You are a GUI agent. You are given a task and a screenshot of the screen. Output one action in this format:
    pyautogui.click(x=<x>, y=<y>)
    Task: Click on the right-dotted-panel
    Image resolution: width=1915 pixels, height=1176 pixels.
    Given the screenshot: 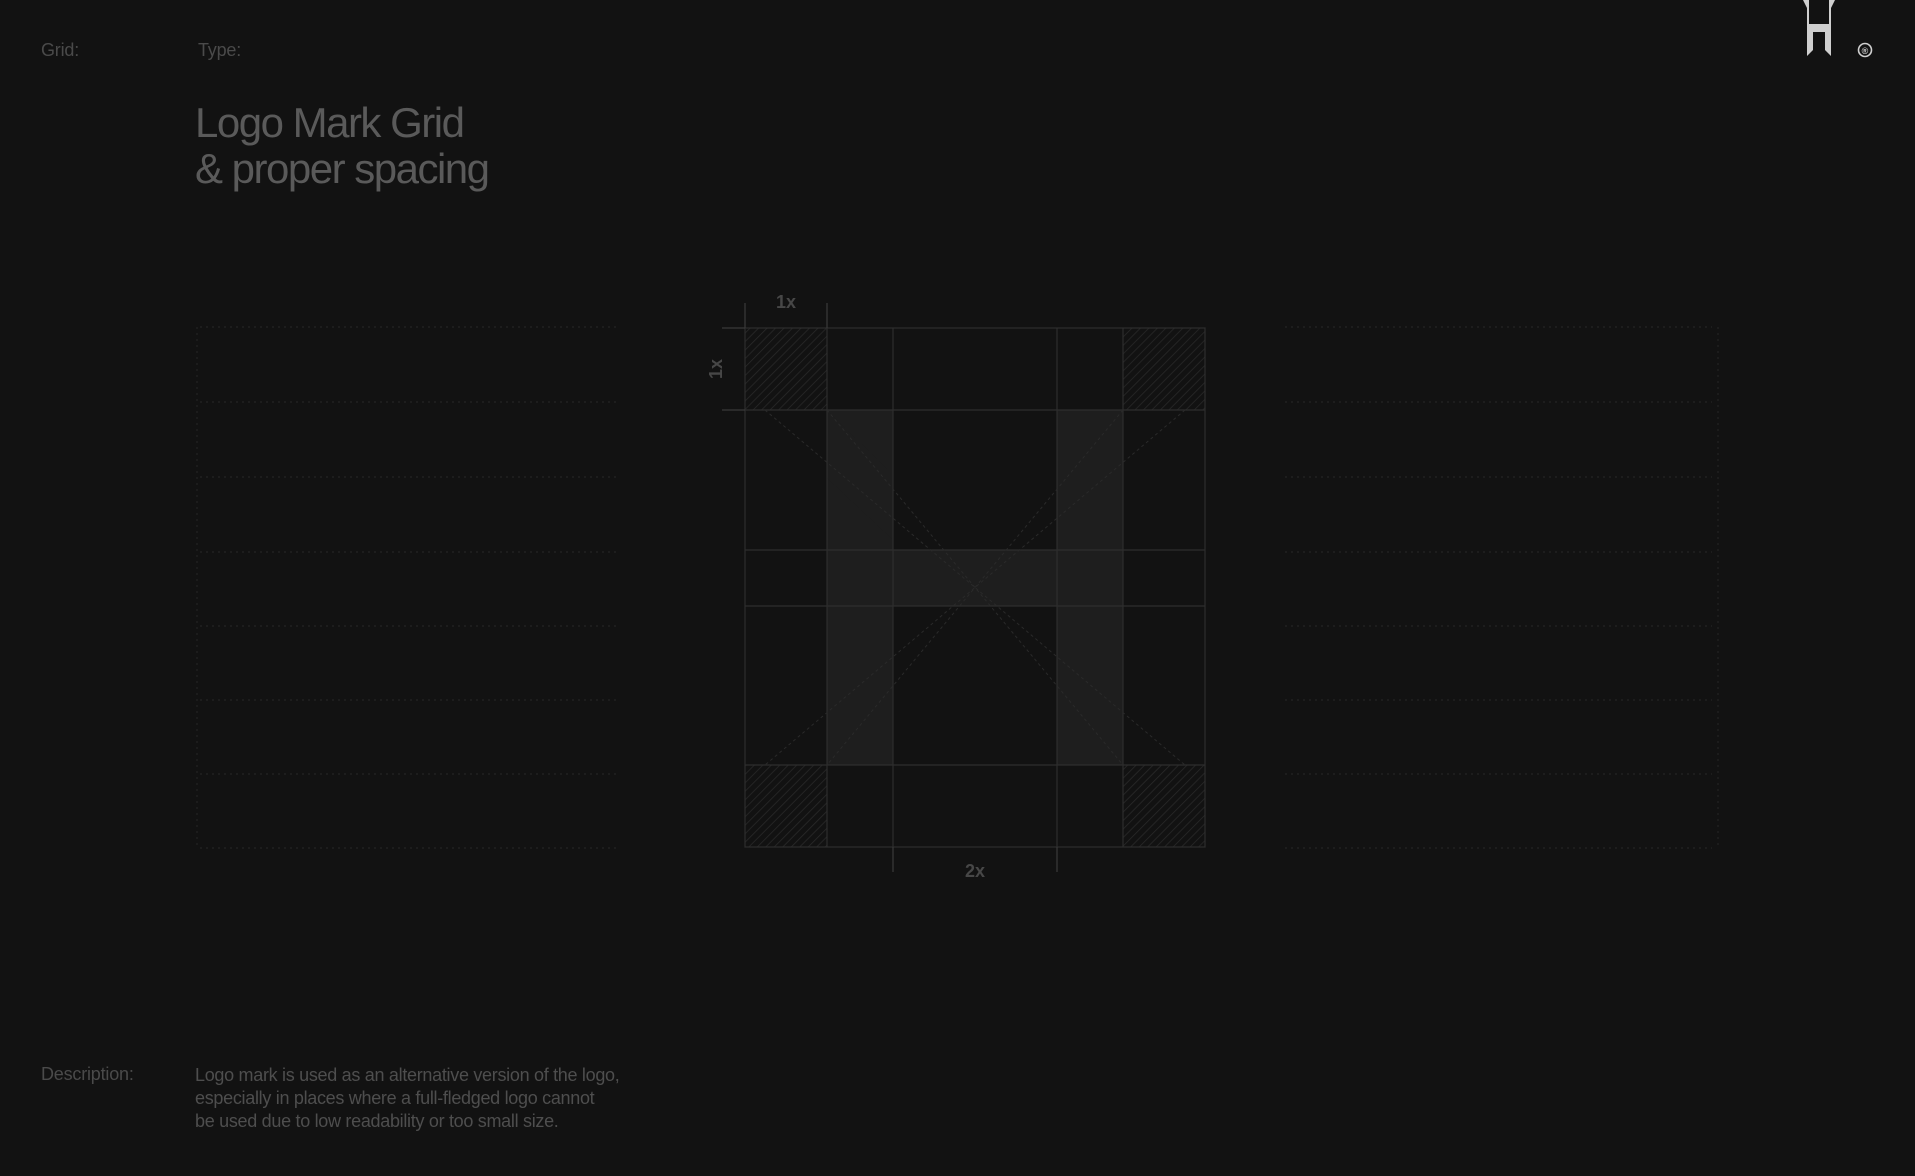 What is the action you would take?
    pyautogui.click(x=1502, y=587)
    